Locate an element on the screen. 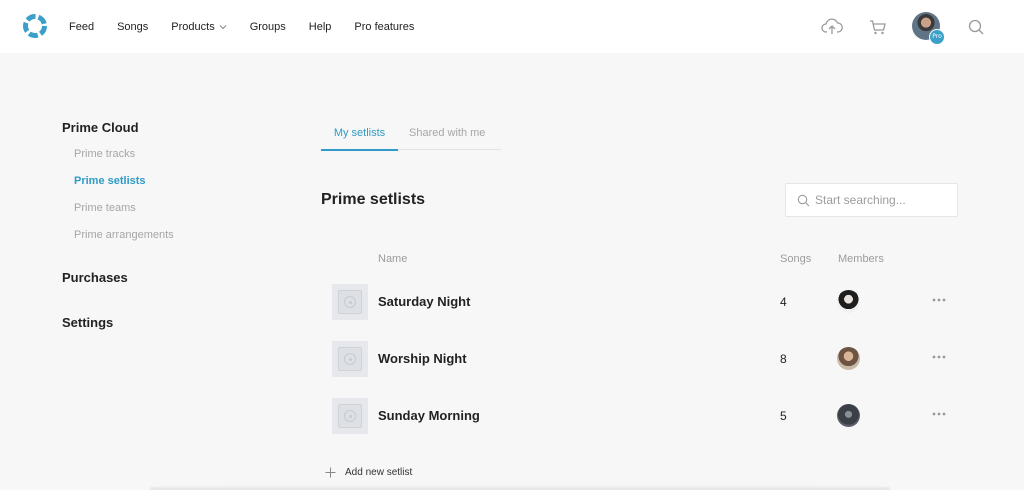 This screenshot has height=490, width=1024. page-title: Prime setlists is located at coordinates (373, 199).